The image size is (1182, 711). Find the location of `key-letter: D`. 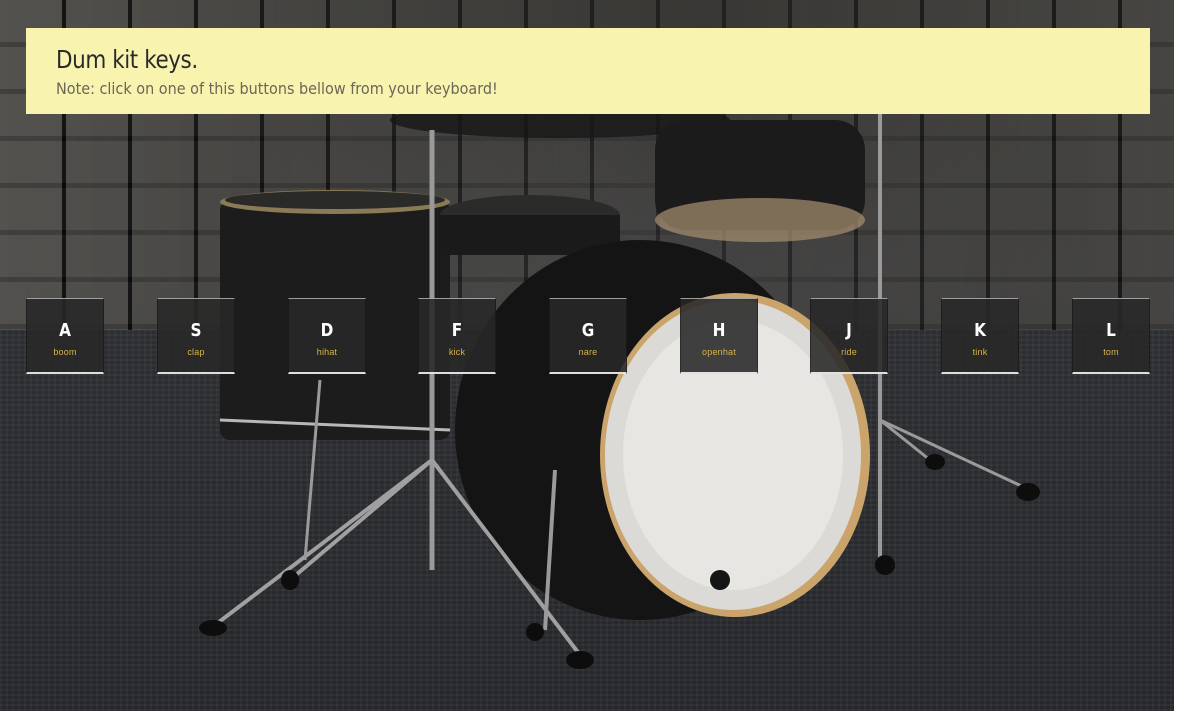

key-letter: D is located at coordinates (327, 330).